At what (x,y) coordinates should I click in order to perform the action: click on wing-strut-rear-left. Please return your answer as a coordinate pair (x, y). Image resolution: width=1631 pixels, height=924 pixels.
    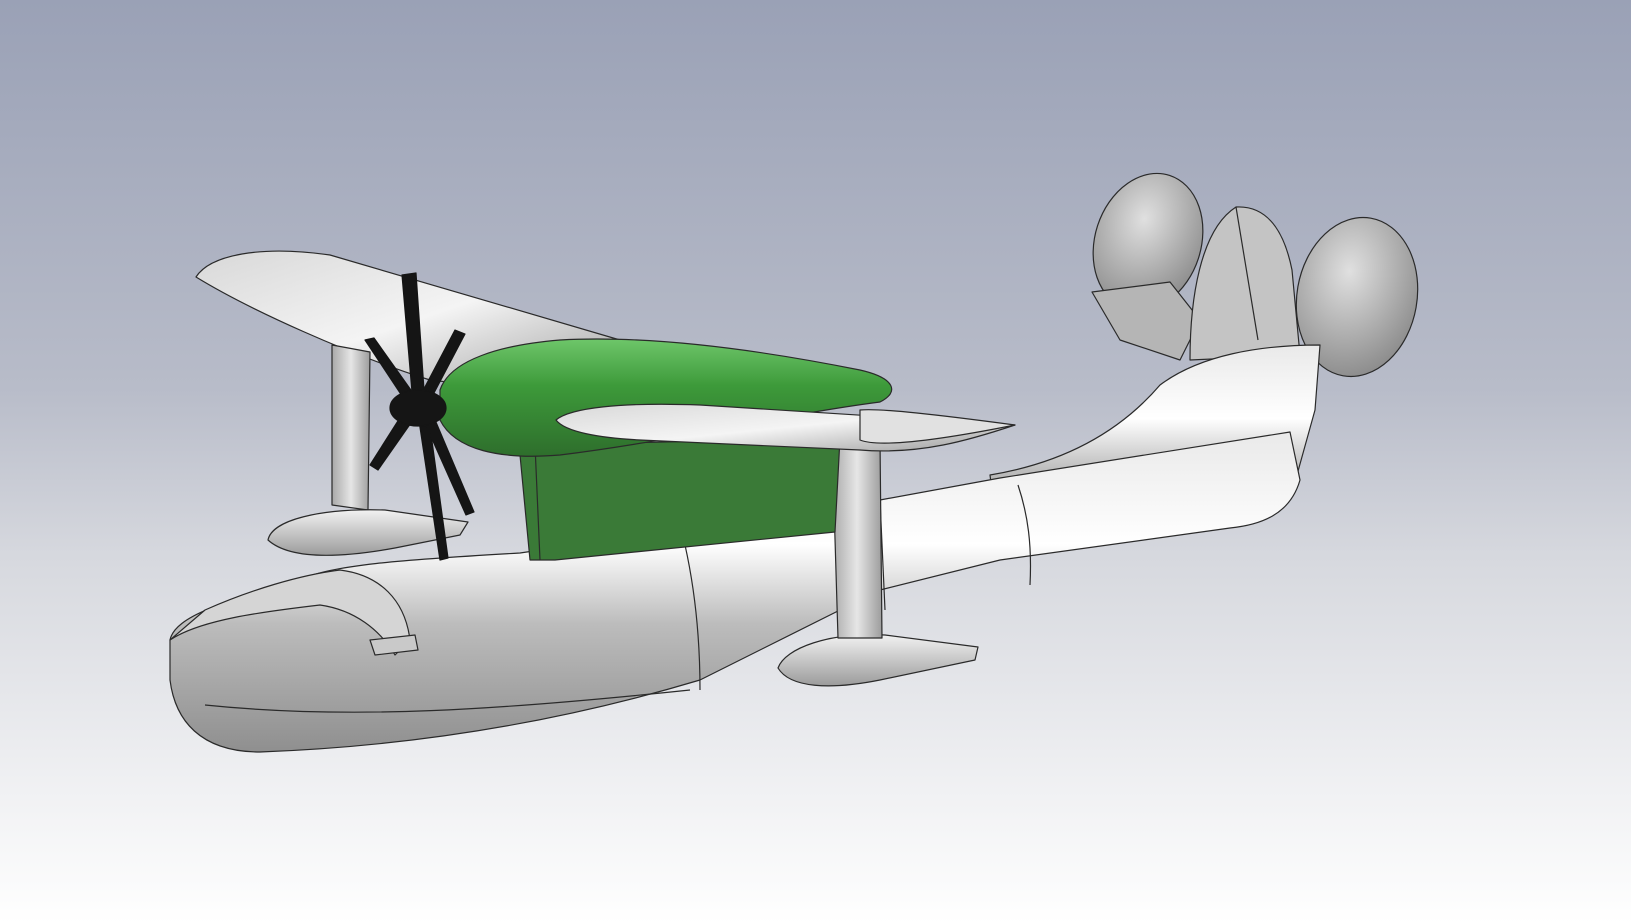
    Looking at the image, I should click on (351, 427).